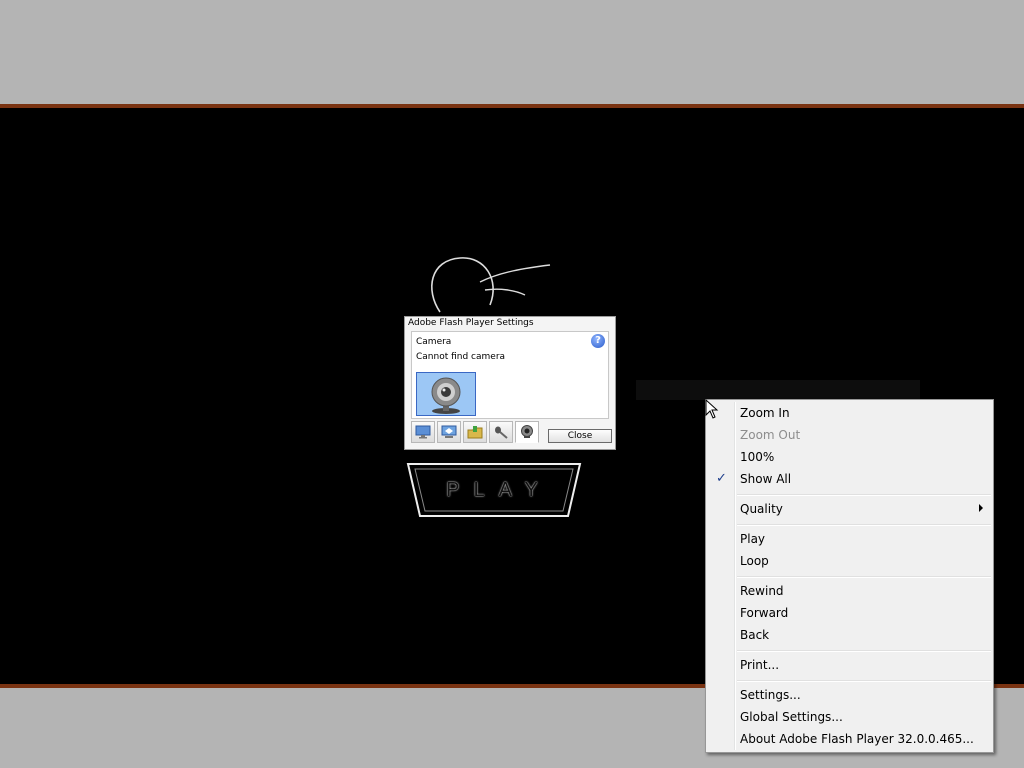 The width and height of the screenshot is (1024, 768). I want to click on menu-item-label: 100%, so click(757, 457).